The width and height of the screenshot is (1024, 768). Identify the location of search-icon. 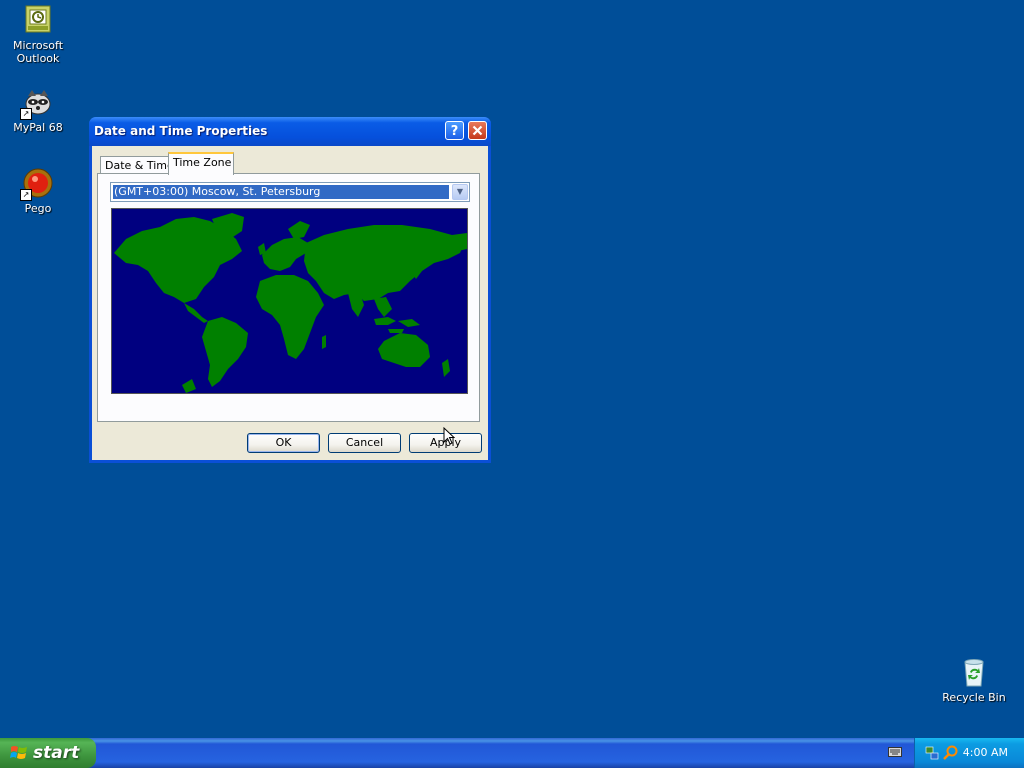
(951, 753).